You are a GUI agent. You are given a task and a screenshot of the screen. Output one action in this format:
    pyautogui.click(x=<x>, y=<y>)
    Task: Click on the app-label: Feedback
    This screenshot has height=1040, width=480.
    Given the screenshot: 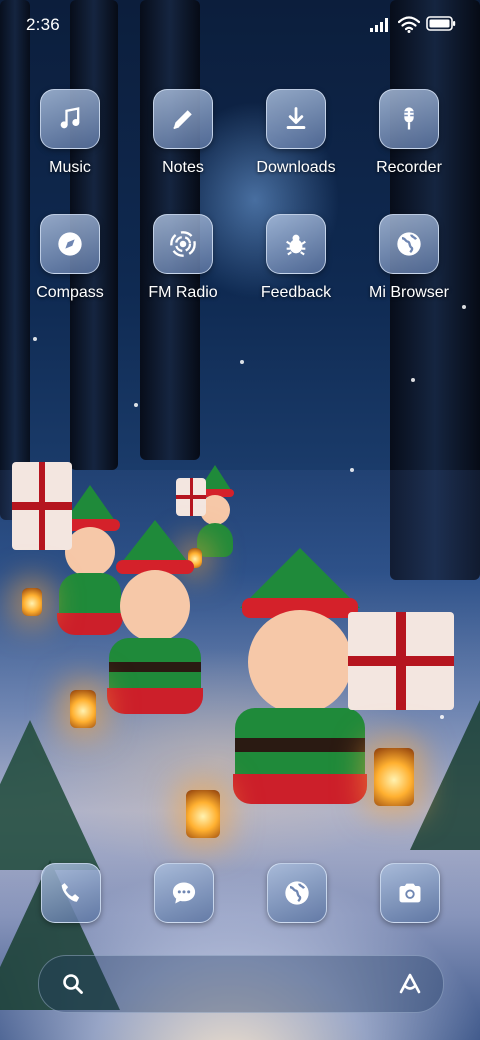 What is the action you would take?
    pyautogui.click(x=296, y=292)
    